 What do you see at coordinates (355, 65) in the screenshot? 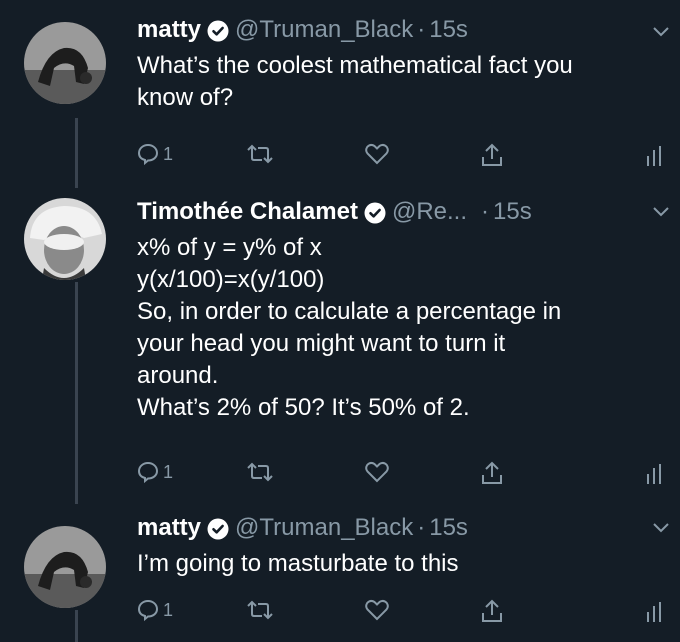
I see `tweet-text-line: What’s the coolest mathematical fact you` at bounding box center [355, 65].